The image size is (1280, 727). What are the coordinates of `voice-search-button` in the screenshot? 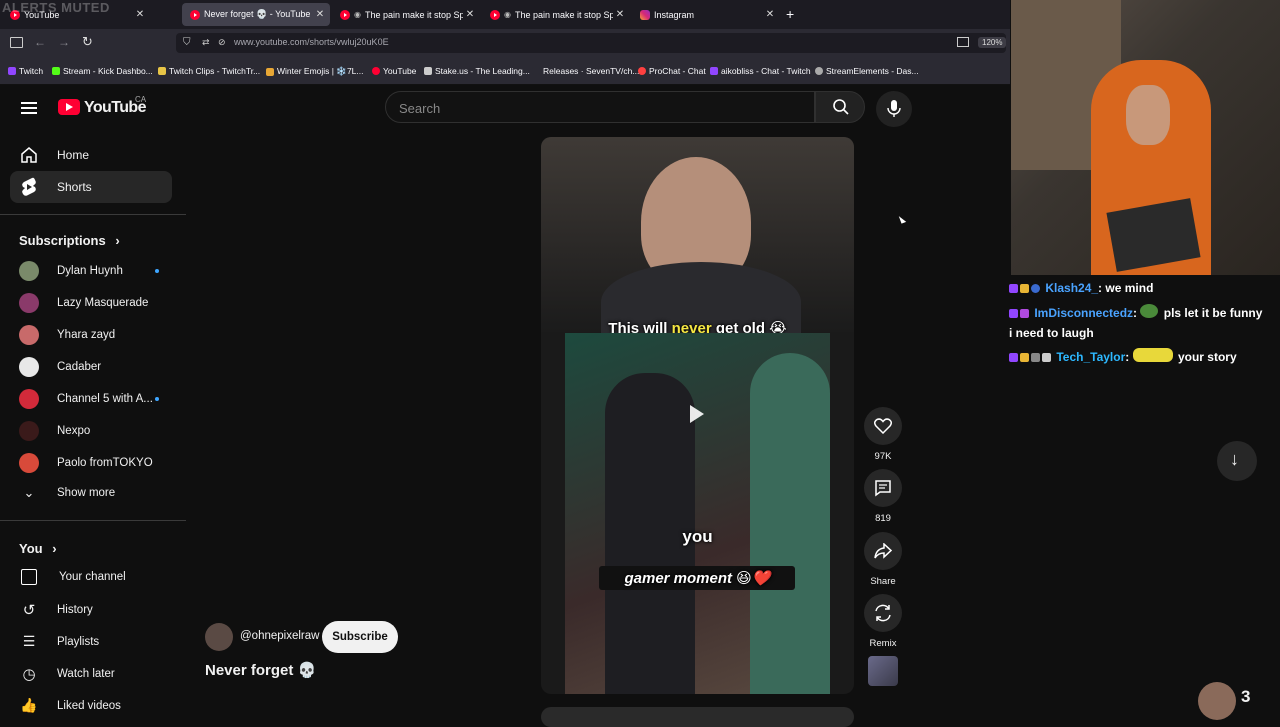 It's located at (894, 109).